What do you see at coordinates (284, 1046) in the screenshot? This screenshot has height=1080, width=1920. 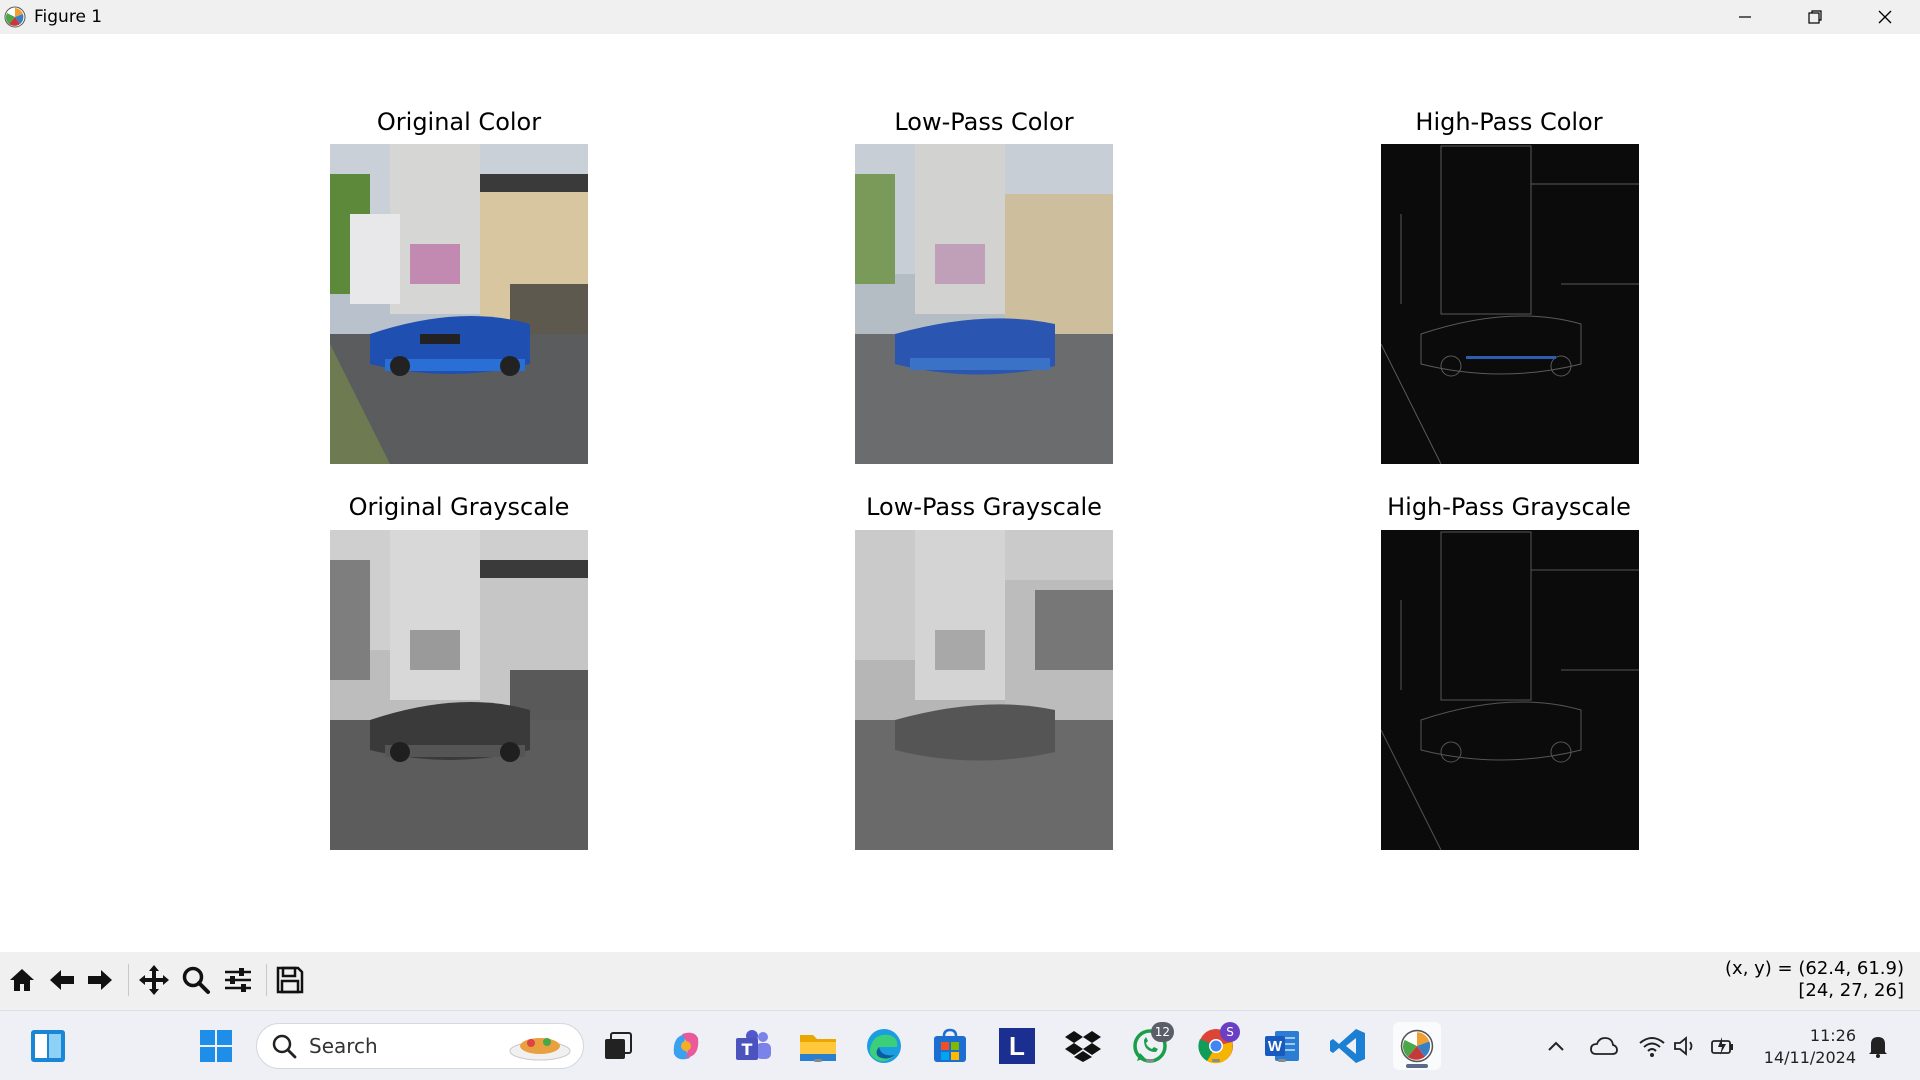 I see `search-icon` at bounding box center [284, 1046].